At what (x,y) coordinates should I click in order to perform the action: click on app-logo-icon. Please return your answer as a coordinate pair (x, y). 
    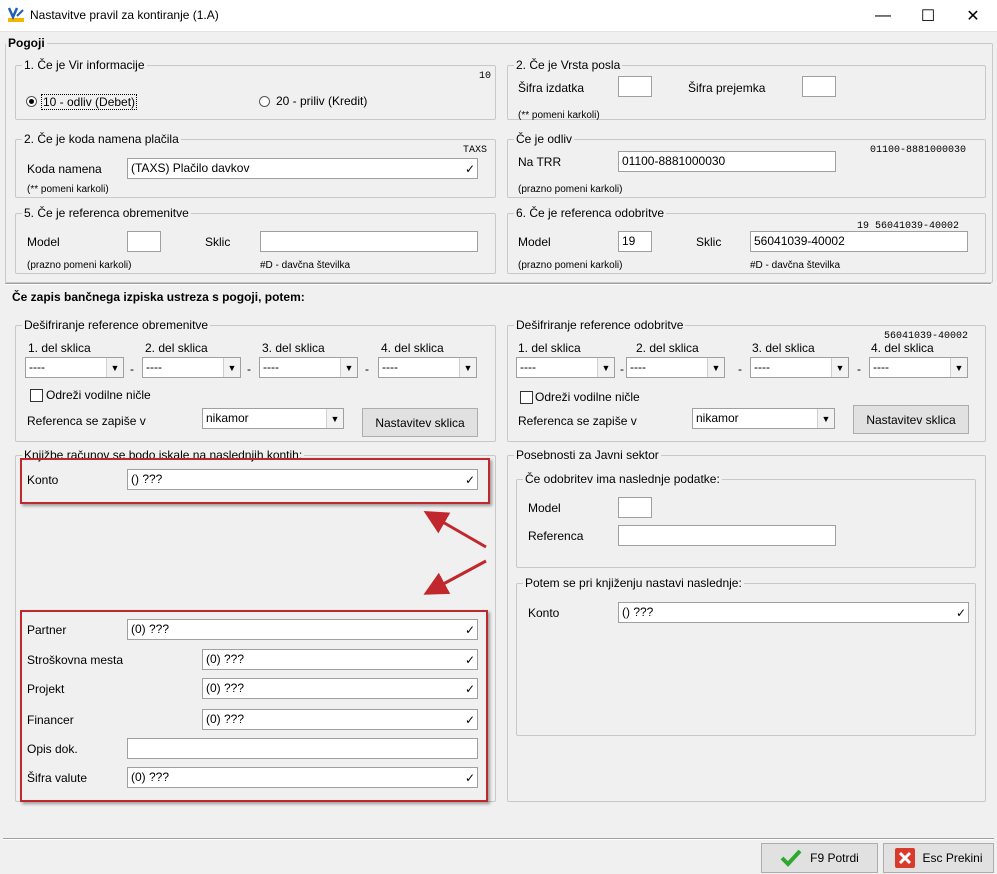
    Looking at the image, I should click on (15, 14).